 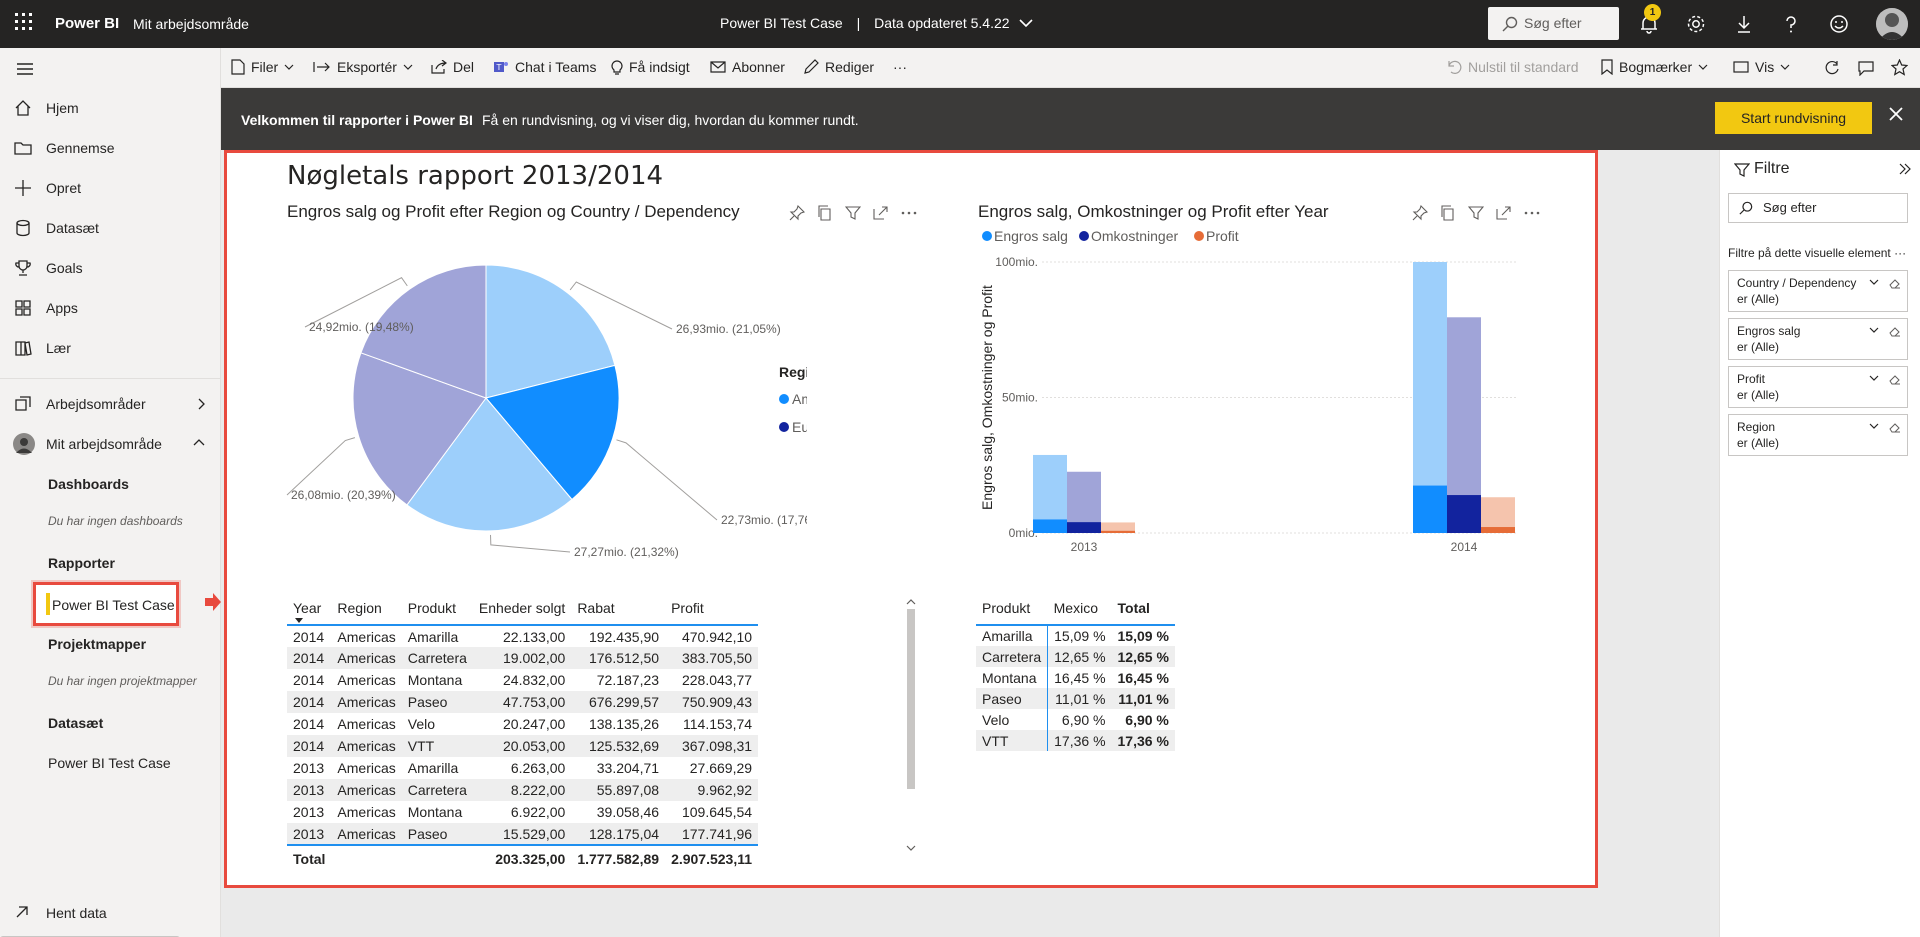 What do you see at coordinates (1696, 24) in the screenshot?
I see `gear-icon` at bounding box center [1696, 24].